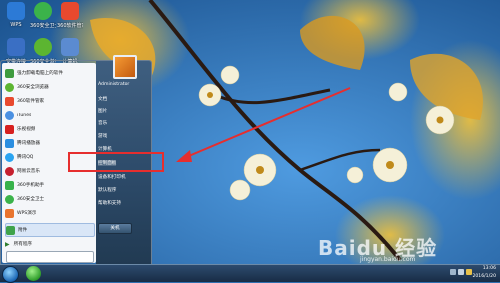 The width and height of the screenshot is (500, 283). What do you see at coordinates (112, 177) in the screenshot?
I see `menu-item-devices-printers: 设备和打印机` at bounding box center [112, 177].